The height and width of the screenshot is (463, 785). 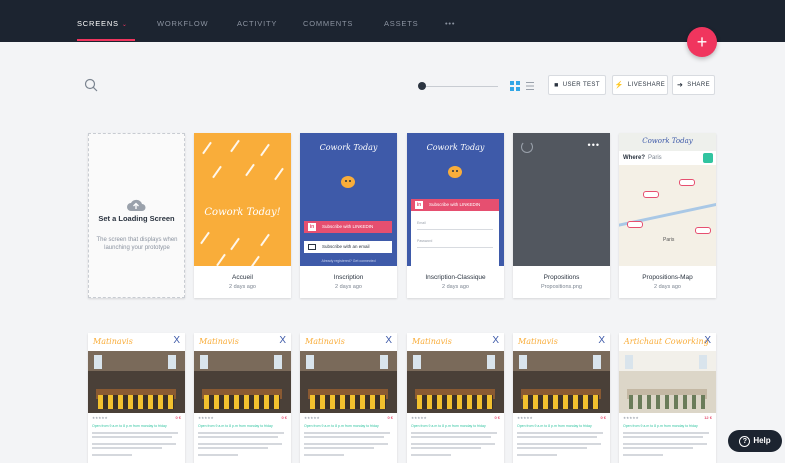 I want to click on linkedin-label: Subscribe with LINKEDIN, so click(x=348, y=226).